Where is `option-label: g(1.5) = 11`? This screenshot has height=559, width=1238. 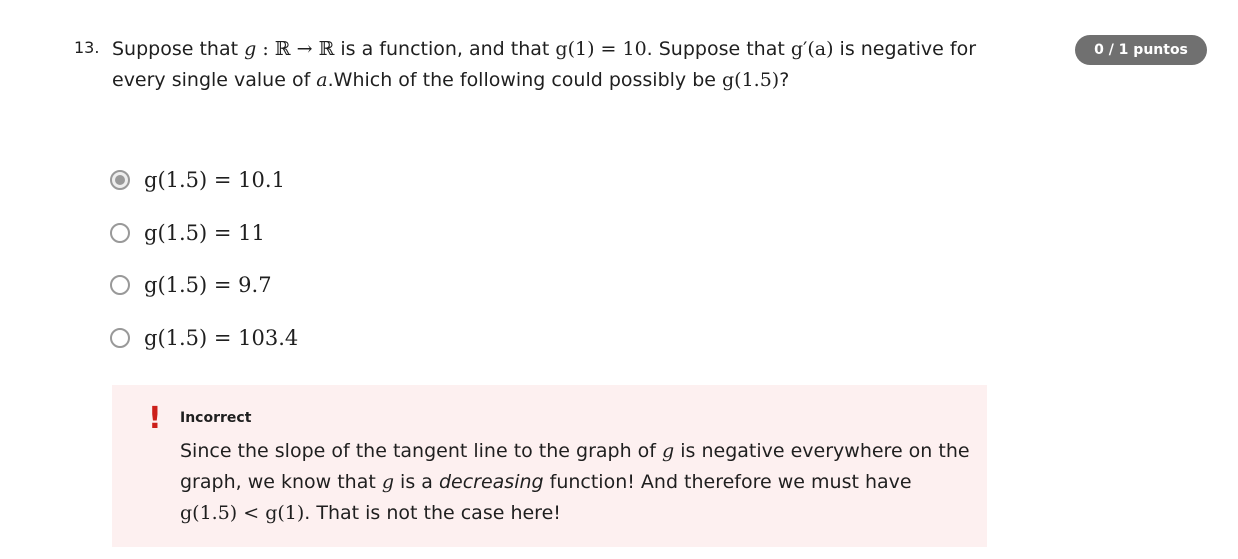
option-label: g(1.5) = 11 is located at coordinates (204, 232).